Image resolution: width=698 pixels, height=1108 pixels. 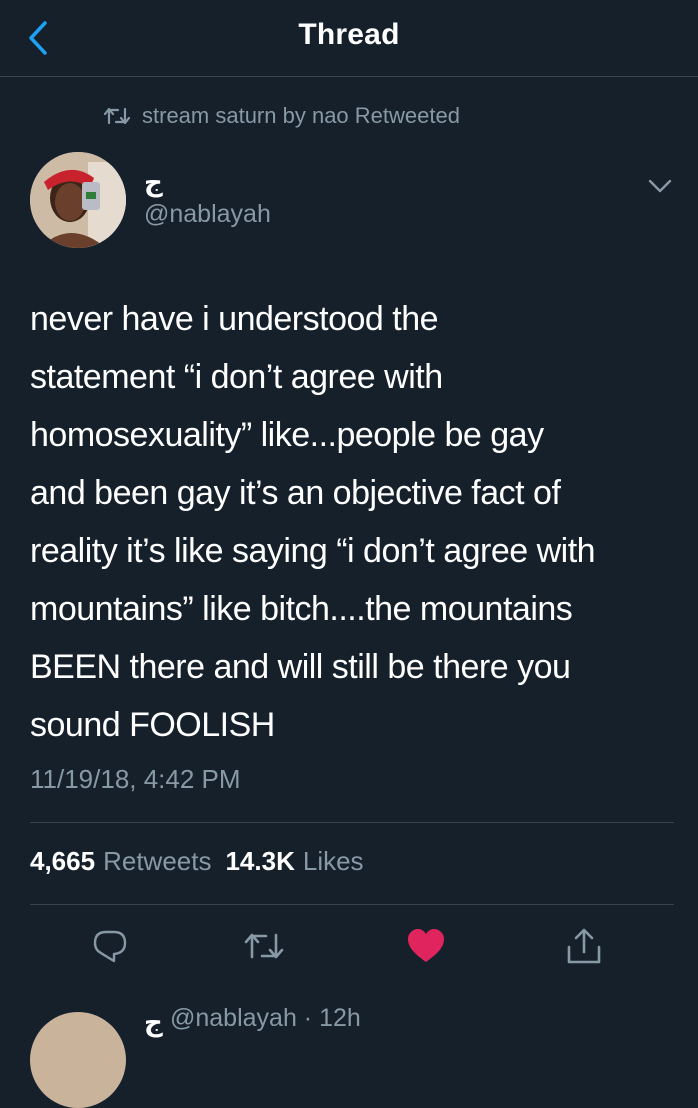 What do you see at coordinates (135, 779) in the screenshot?
I see `tweet-timestamp: 11/19/18, 4:42 PM` at bounding box center [135, 779].